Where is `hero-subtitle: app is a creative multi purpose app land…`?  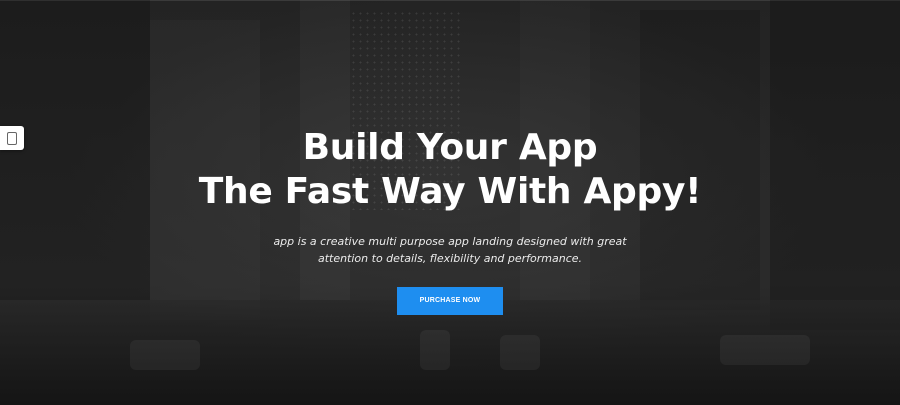
hero-subtitle: app is a creative multi purpose app land… is located at coordinates (450, 250).